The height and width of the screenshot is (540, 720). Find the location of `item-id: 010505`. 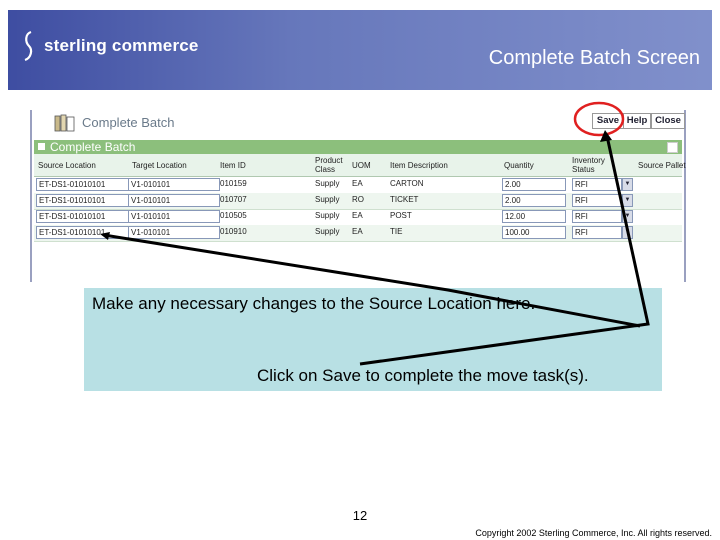

item-id: 010505 is located at coordinates (233, 215).